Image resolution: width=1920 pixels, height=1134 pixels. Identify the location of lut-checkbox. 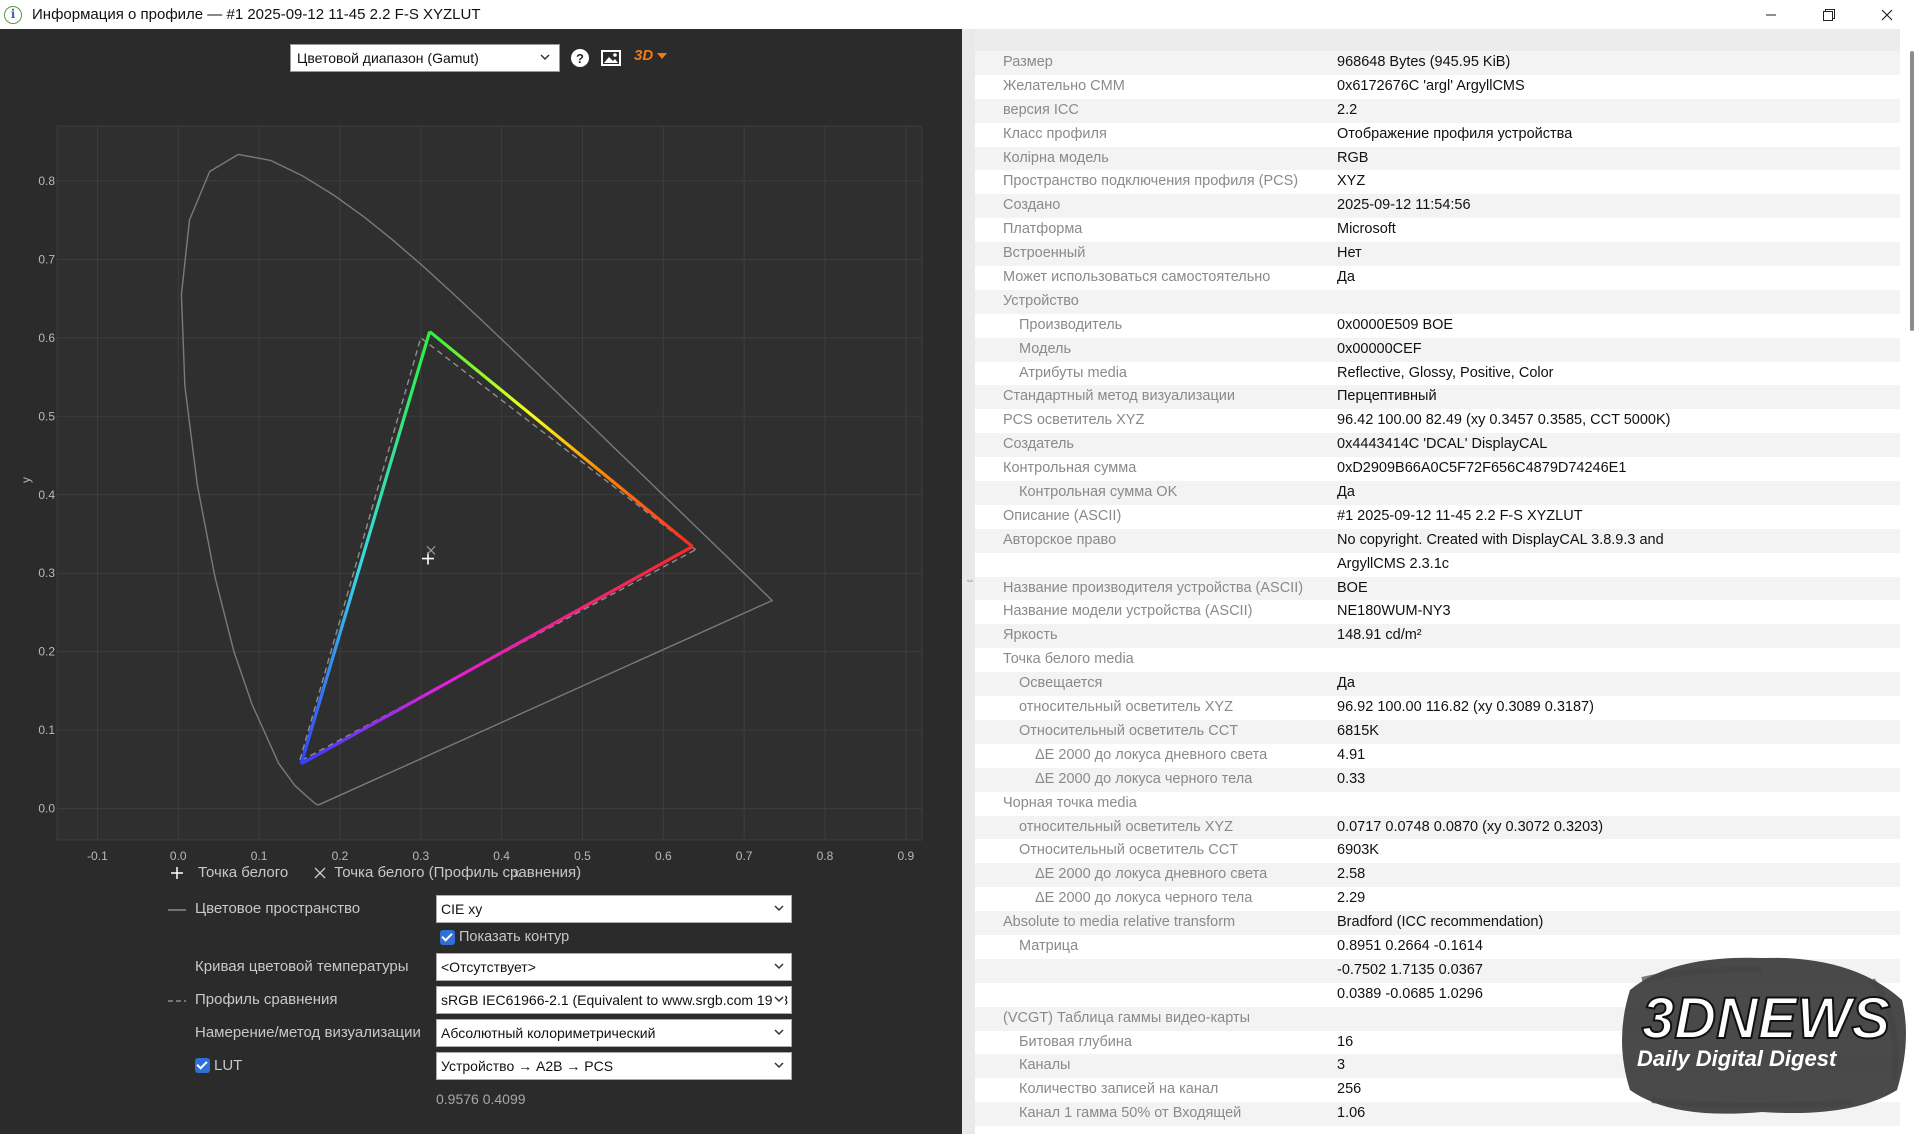
(202, 1065).